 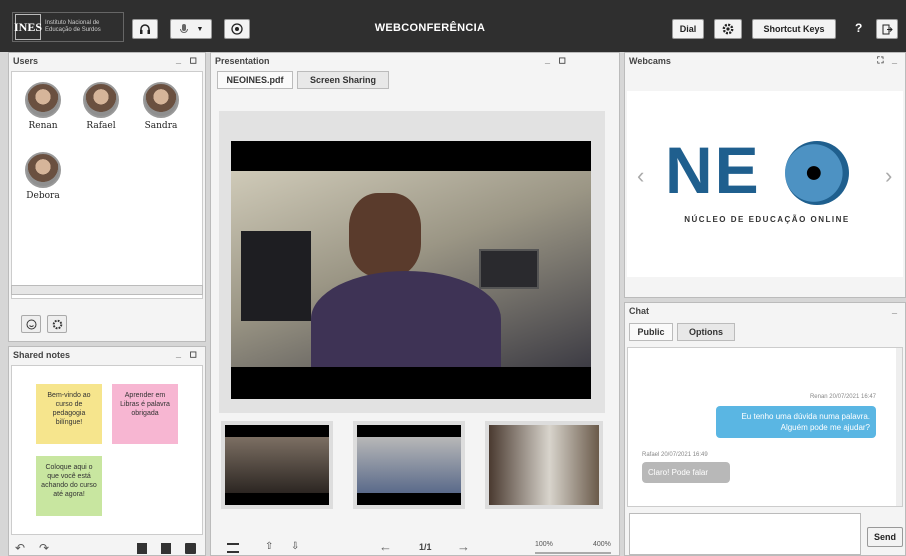 I want to click on logo-mark: INES, so click(x=28, y=27).